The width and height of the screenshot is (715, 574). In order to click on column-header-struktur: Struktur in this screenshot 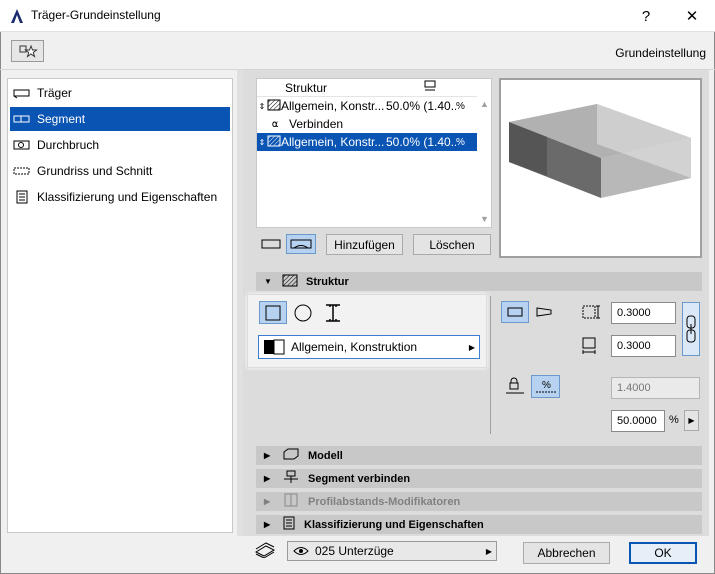, I will do `click(306, 87)`.